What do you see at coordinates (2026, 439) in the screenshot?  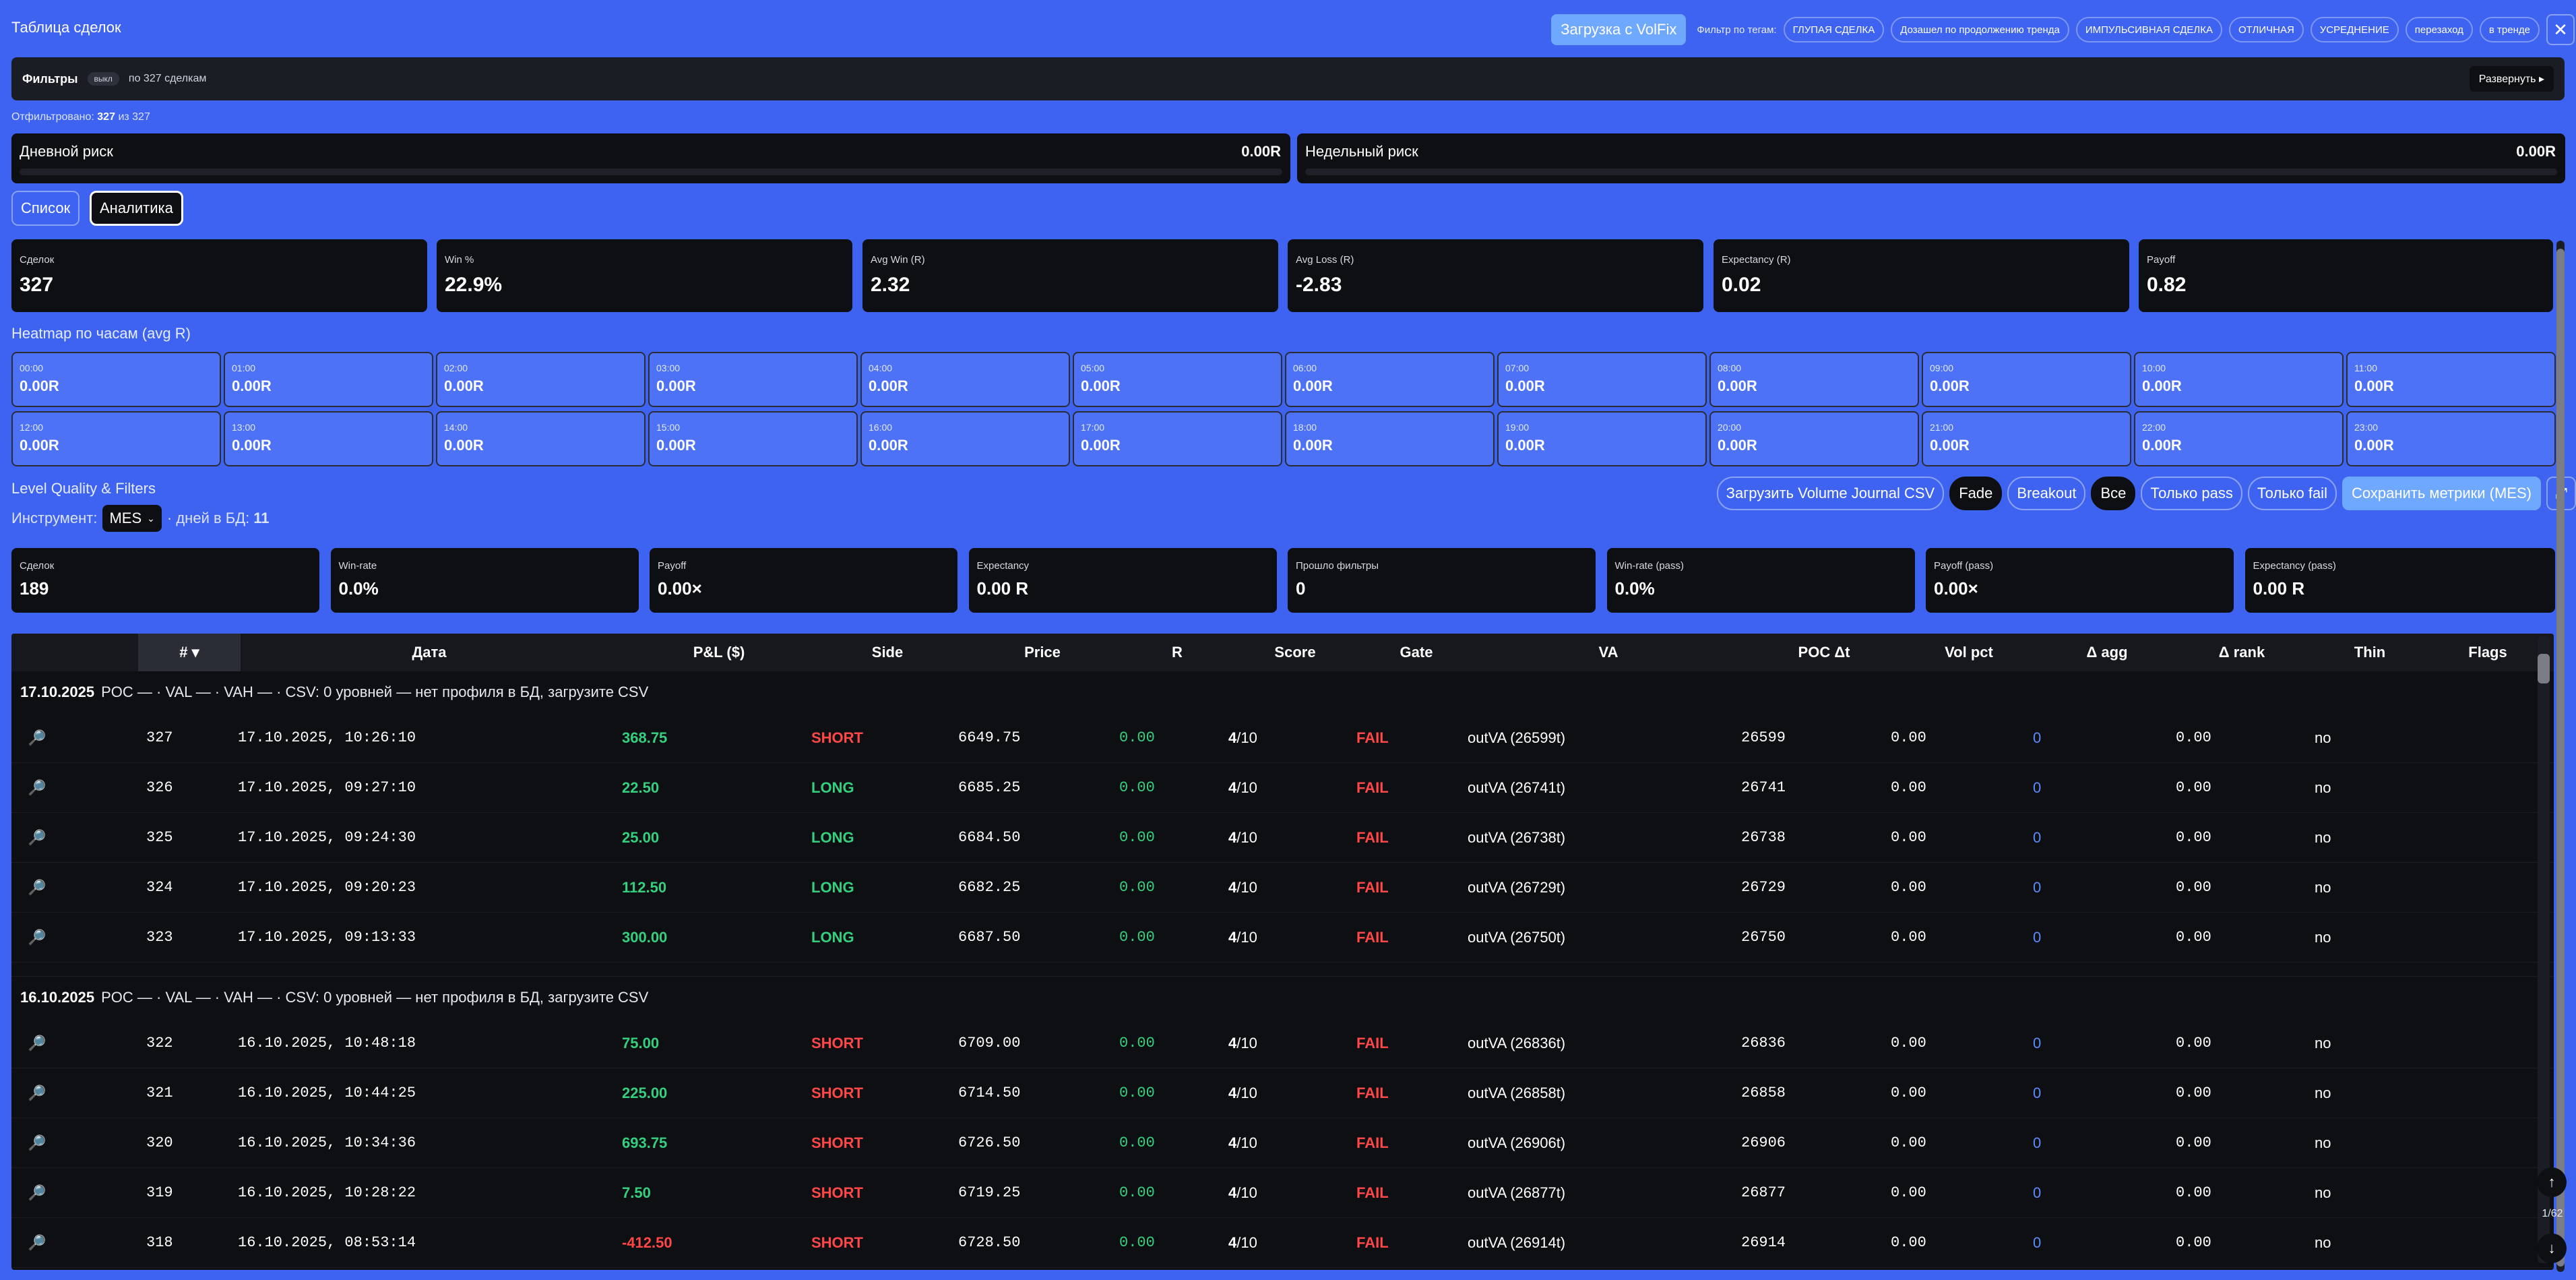 I see `heatmap-cell: 21:00 0.00R` at bounding box center [2026, 439].